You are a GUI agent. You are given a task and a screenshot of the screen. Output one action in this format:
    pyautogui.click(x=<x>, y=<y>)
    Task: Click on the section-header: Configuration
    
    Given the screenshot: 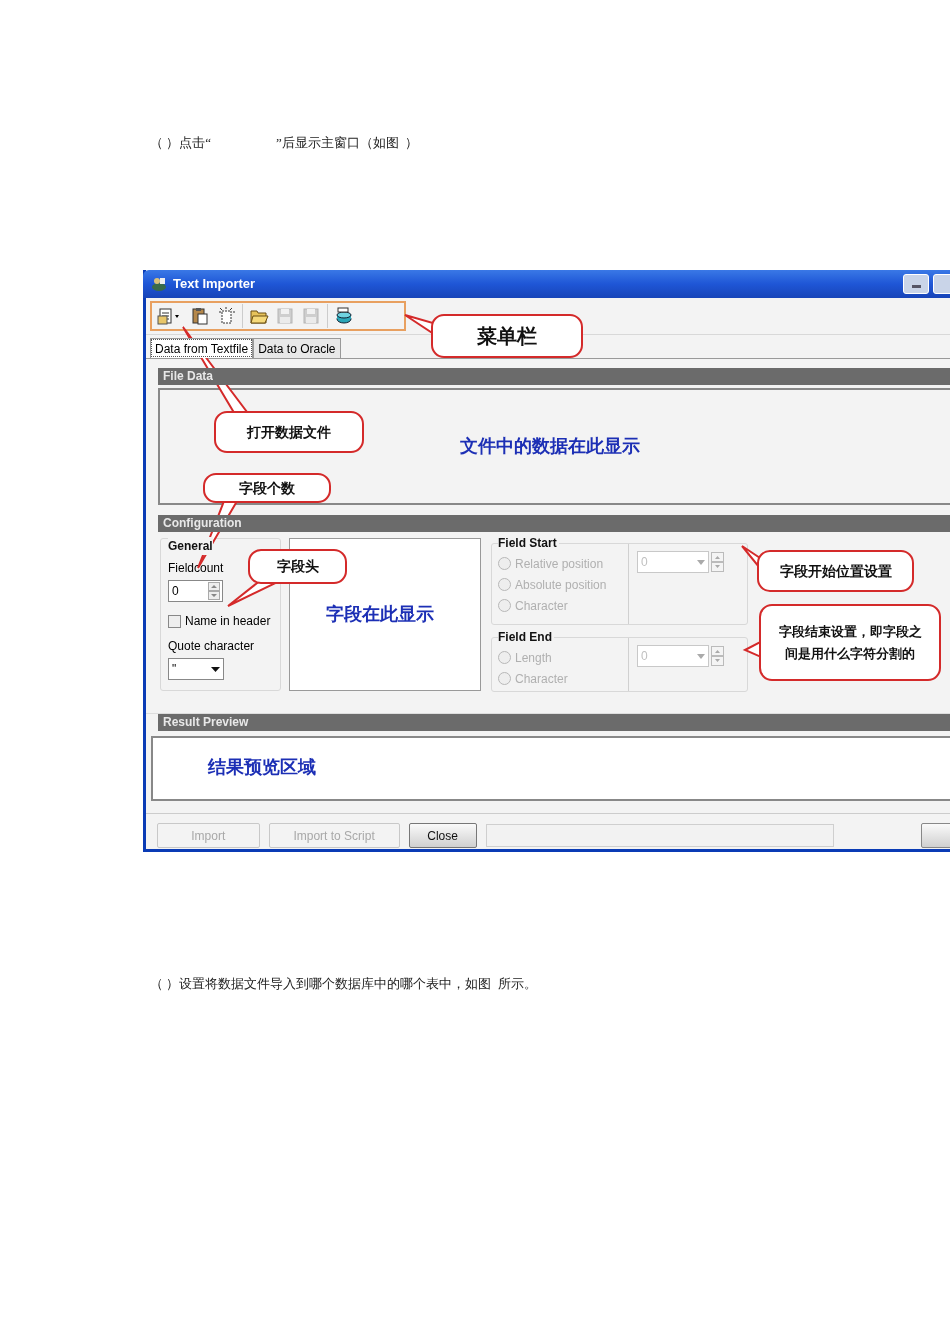 What is the action you would take?
    pyautogui.click(x=554, y=523)
    